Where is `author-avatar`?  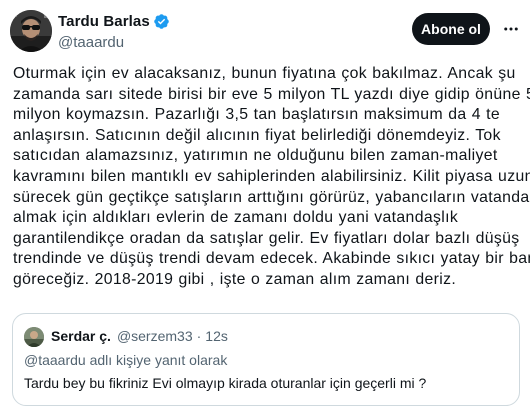 author-avatar is located at coordinates (31, 31).